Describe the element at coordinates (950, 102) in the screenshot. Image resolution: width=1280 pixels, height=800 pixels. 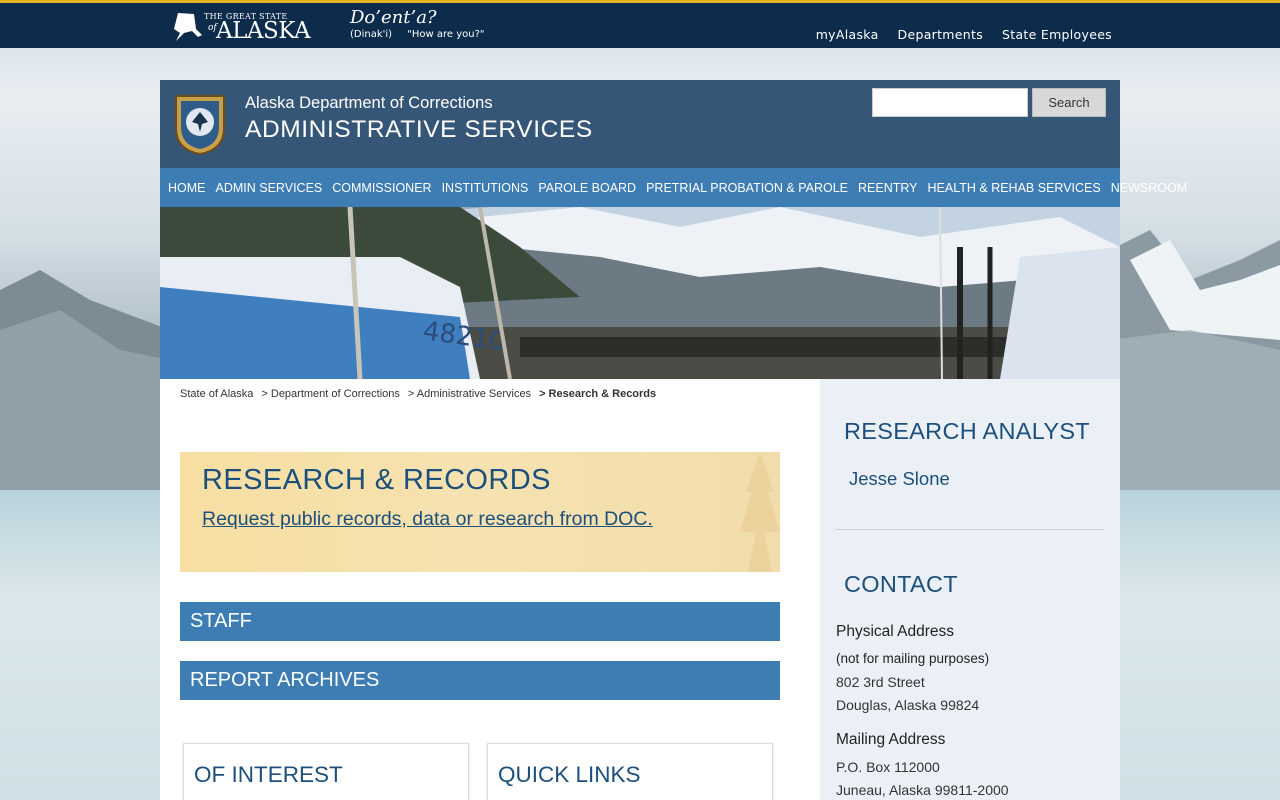
I see `search-input` at that location.